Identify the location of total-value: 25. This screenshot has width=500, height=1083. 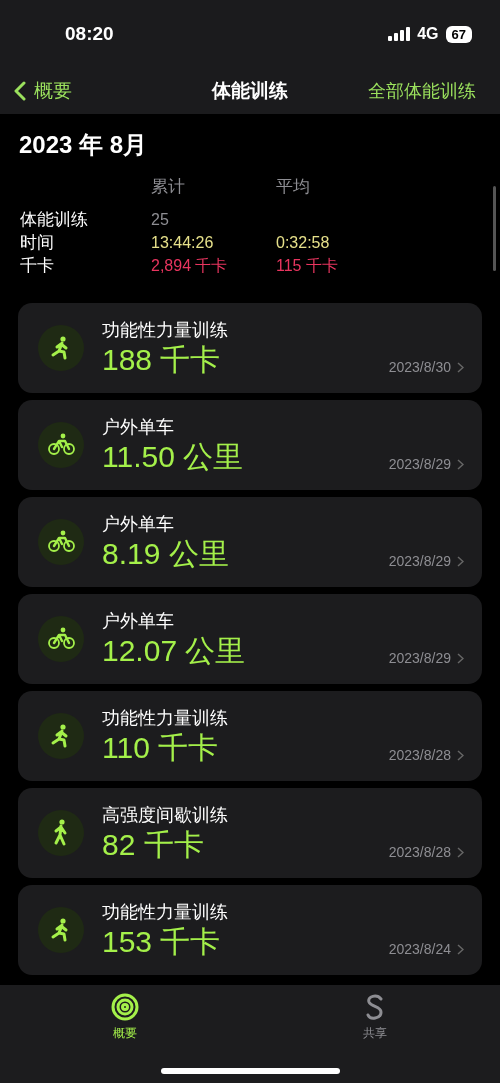
(160, 220).